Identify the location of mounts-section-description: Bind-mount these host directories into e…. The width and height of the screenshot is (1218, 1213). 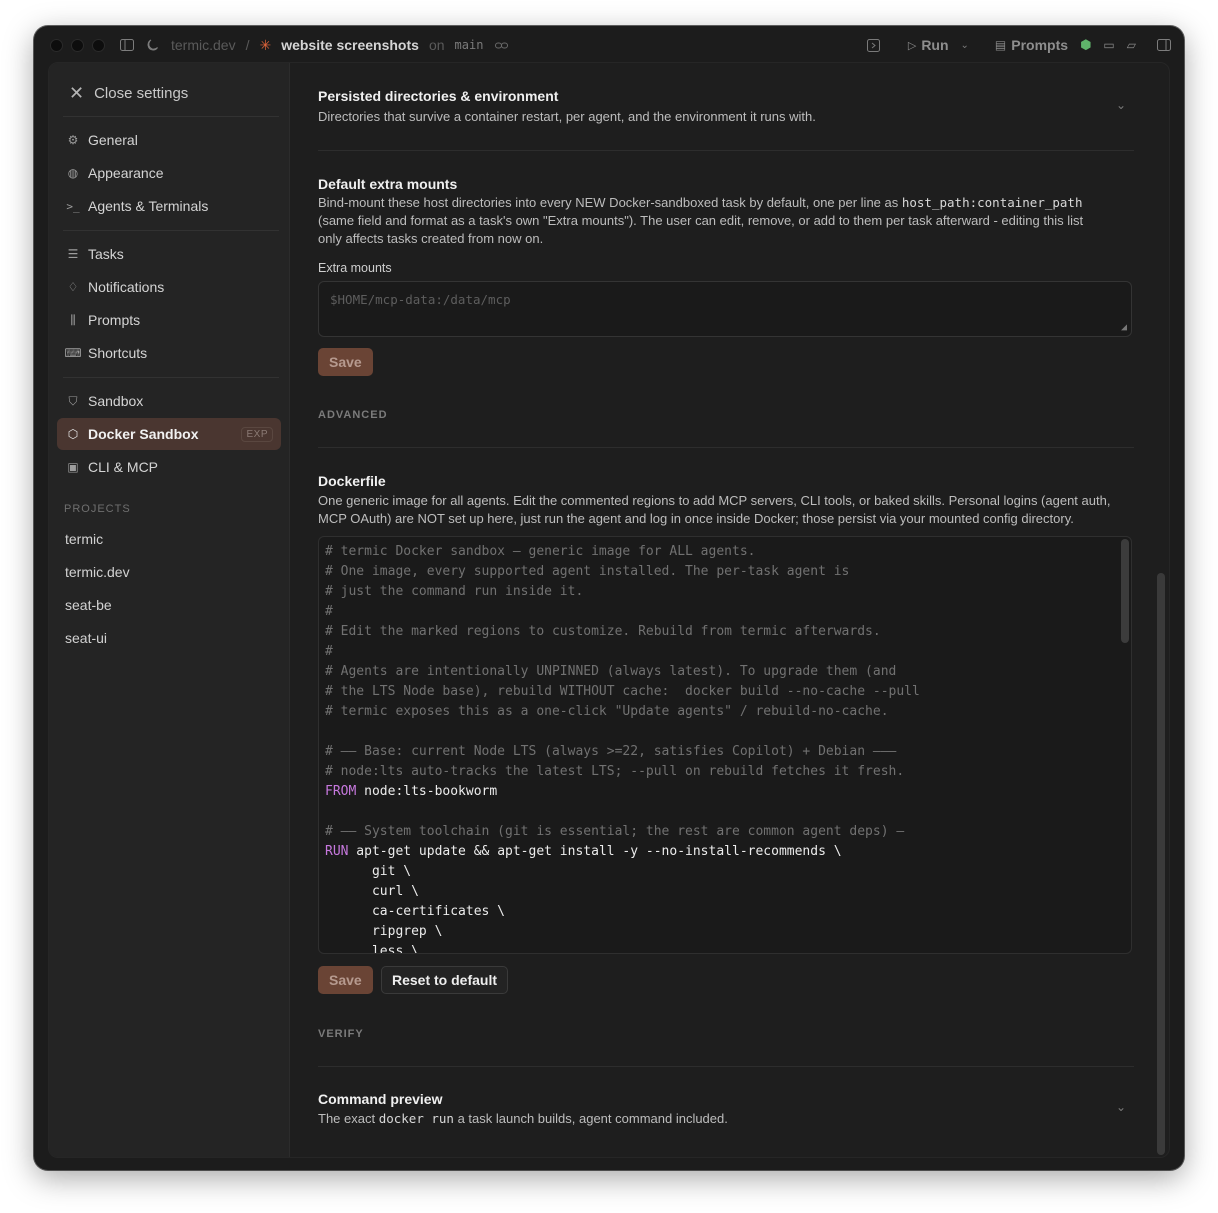
(728, 221).